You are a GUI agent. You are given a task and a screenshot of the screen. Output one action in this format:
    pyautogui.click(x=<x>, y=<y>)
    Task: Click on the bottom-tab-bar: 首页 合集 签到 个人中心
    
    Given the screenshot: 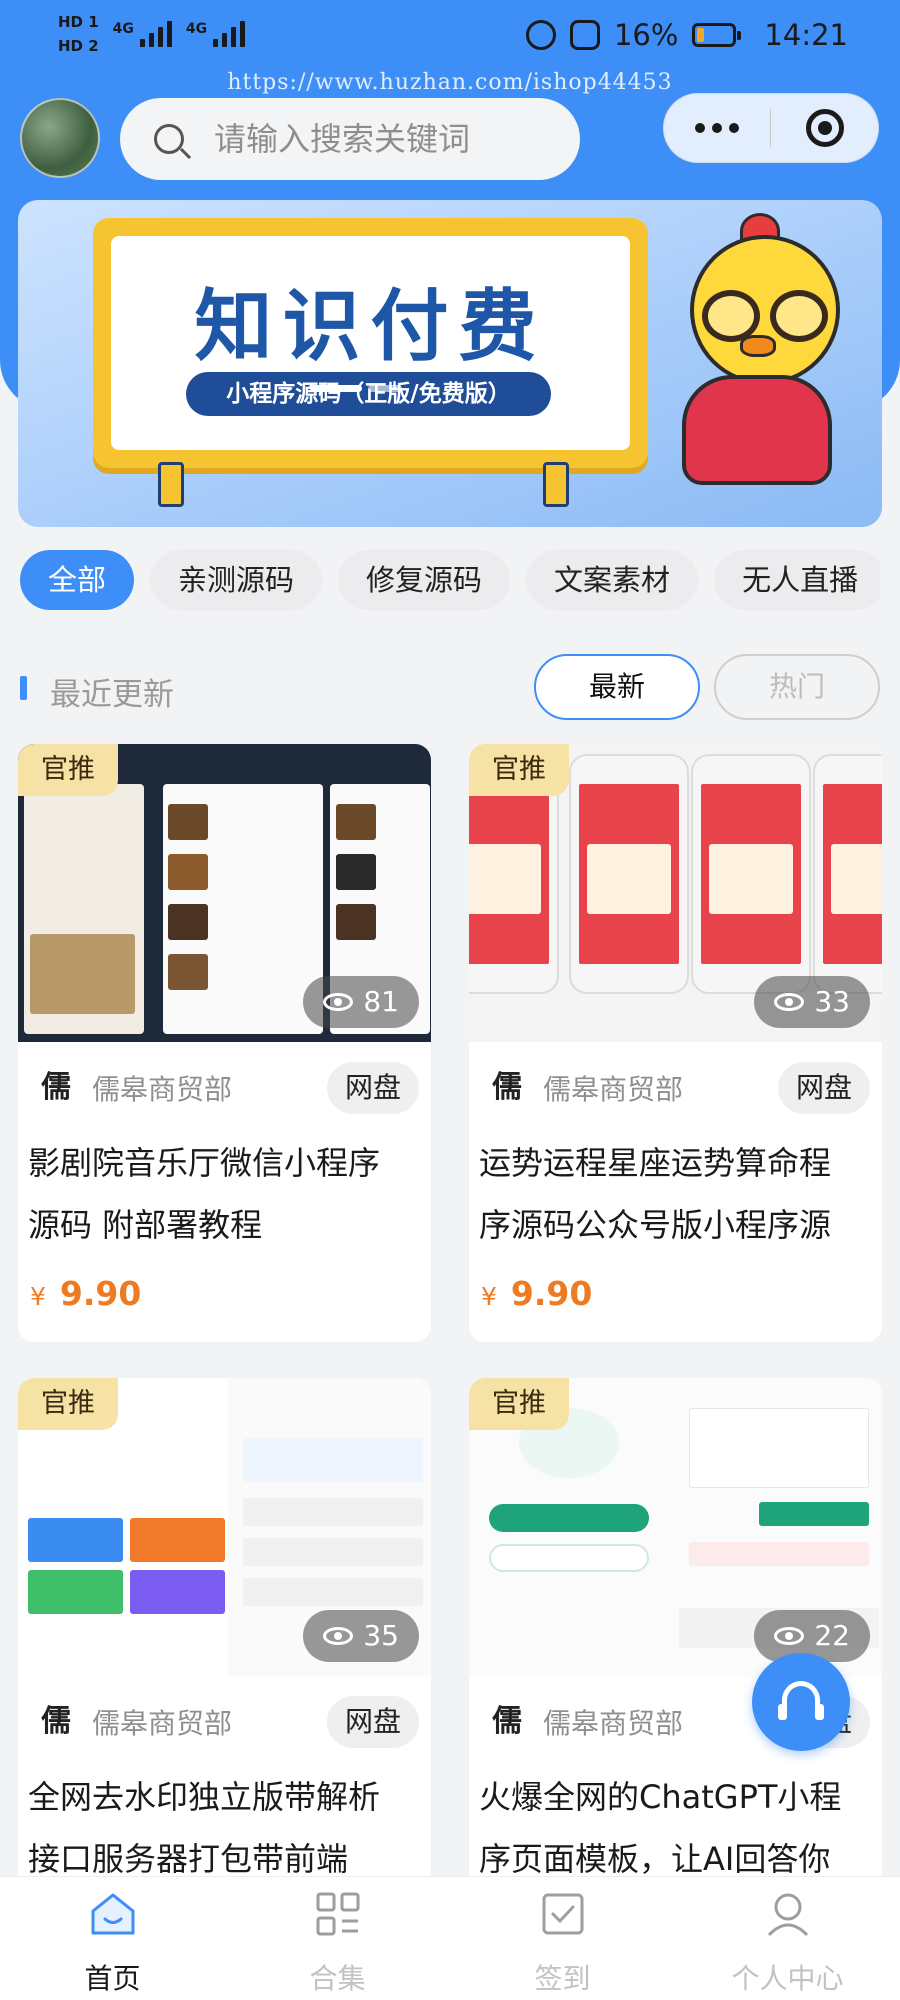 What is the action you would take?
    pyautogui.click(x=450, y=1938)
    